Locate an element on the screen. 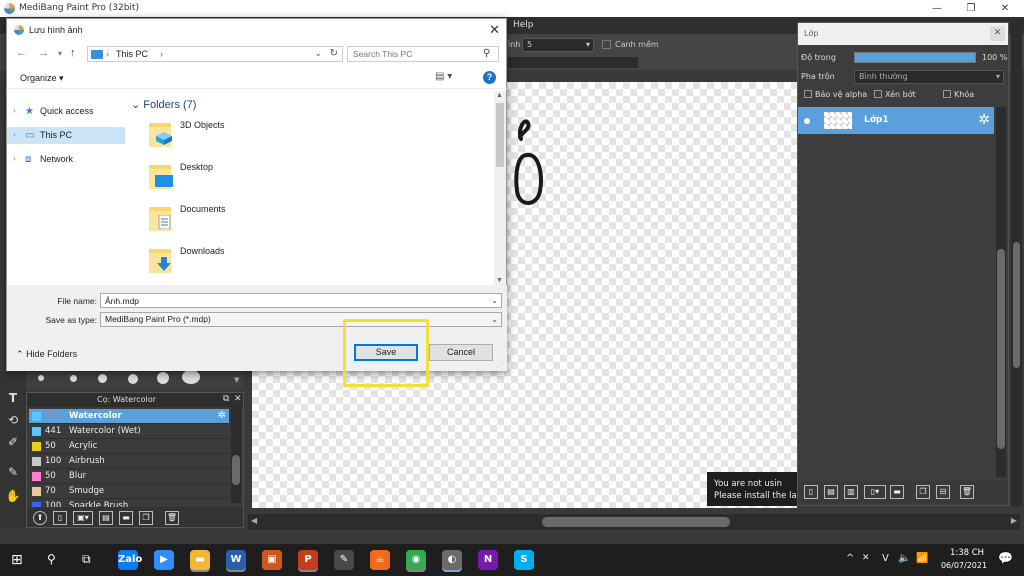 This screenshot has height=576, width=1024. panel-scrollbar is located at coordinates (1016, 264).